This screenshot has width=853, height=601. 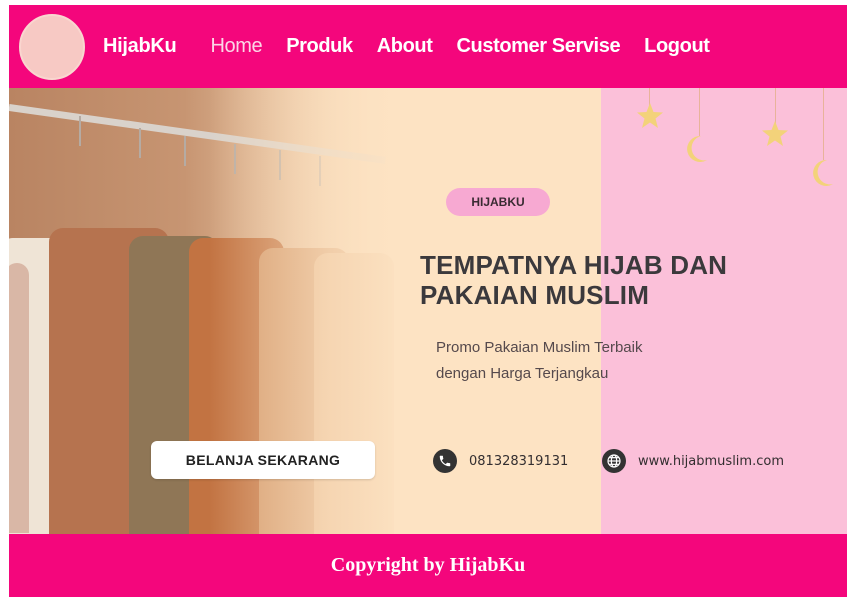 What do you see at coordinates (140, 46) in the screenshot?
I see `brand-name: HijabKu` at bounding box center [140, 46].